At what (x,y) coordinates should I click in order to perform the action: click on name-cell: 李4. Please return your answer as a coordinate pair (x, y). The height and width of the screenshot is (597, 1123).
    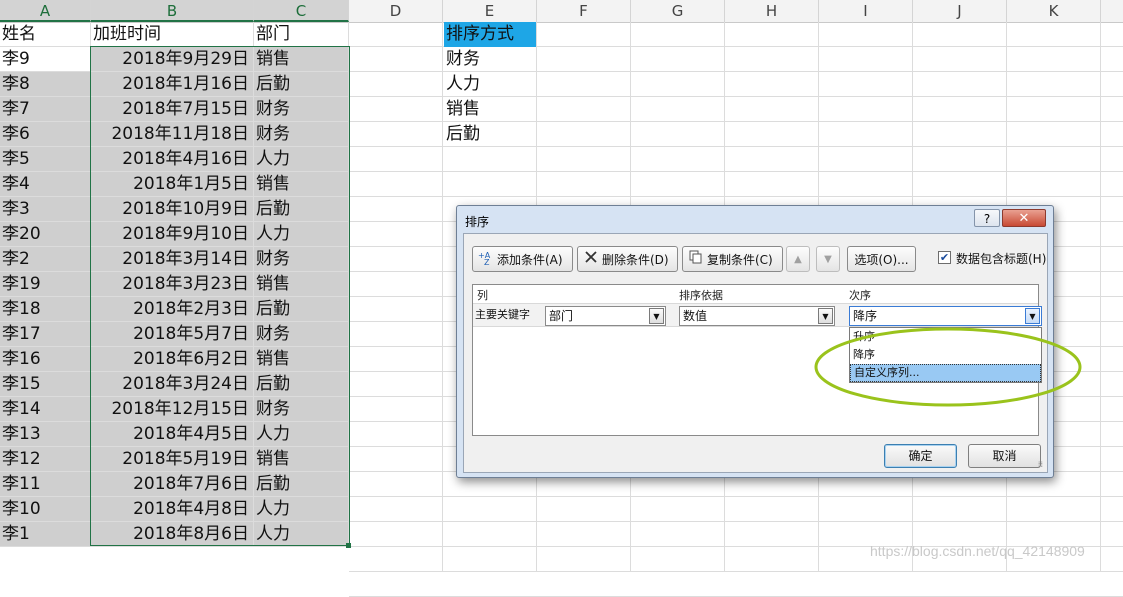
    Looking at the image, I should click on (45, 184).